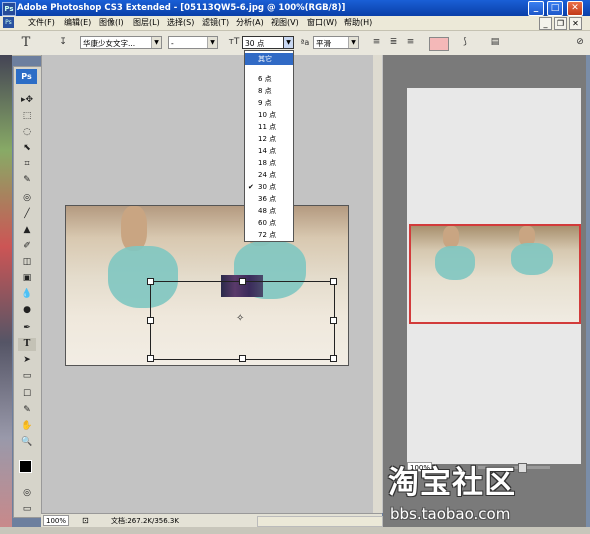 This screenshot has width=590, height=534. Describe the element at coordinates (111, 23) in the screenshot. I see `menu-image: 图像(I)` at that location.